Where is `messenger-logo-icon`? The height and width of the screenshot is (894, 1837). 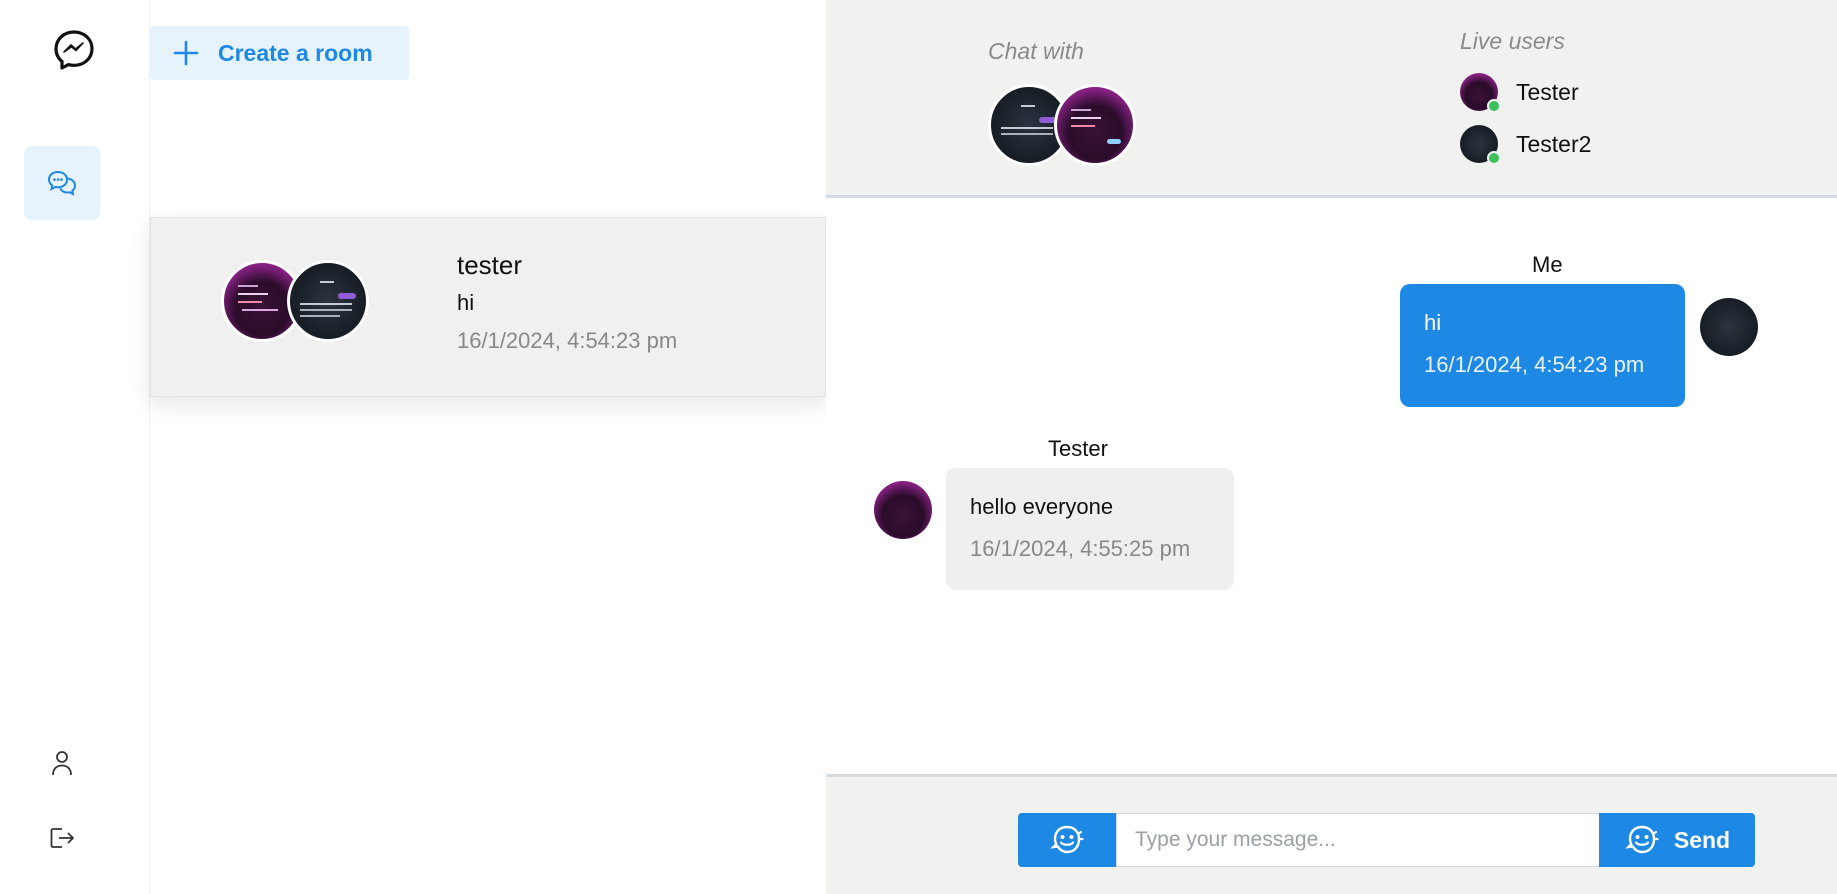 messenger-logo-icon is located at coordinates (74, 50).